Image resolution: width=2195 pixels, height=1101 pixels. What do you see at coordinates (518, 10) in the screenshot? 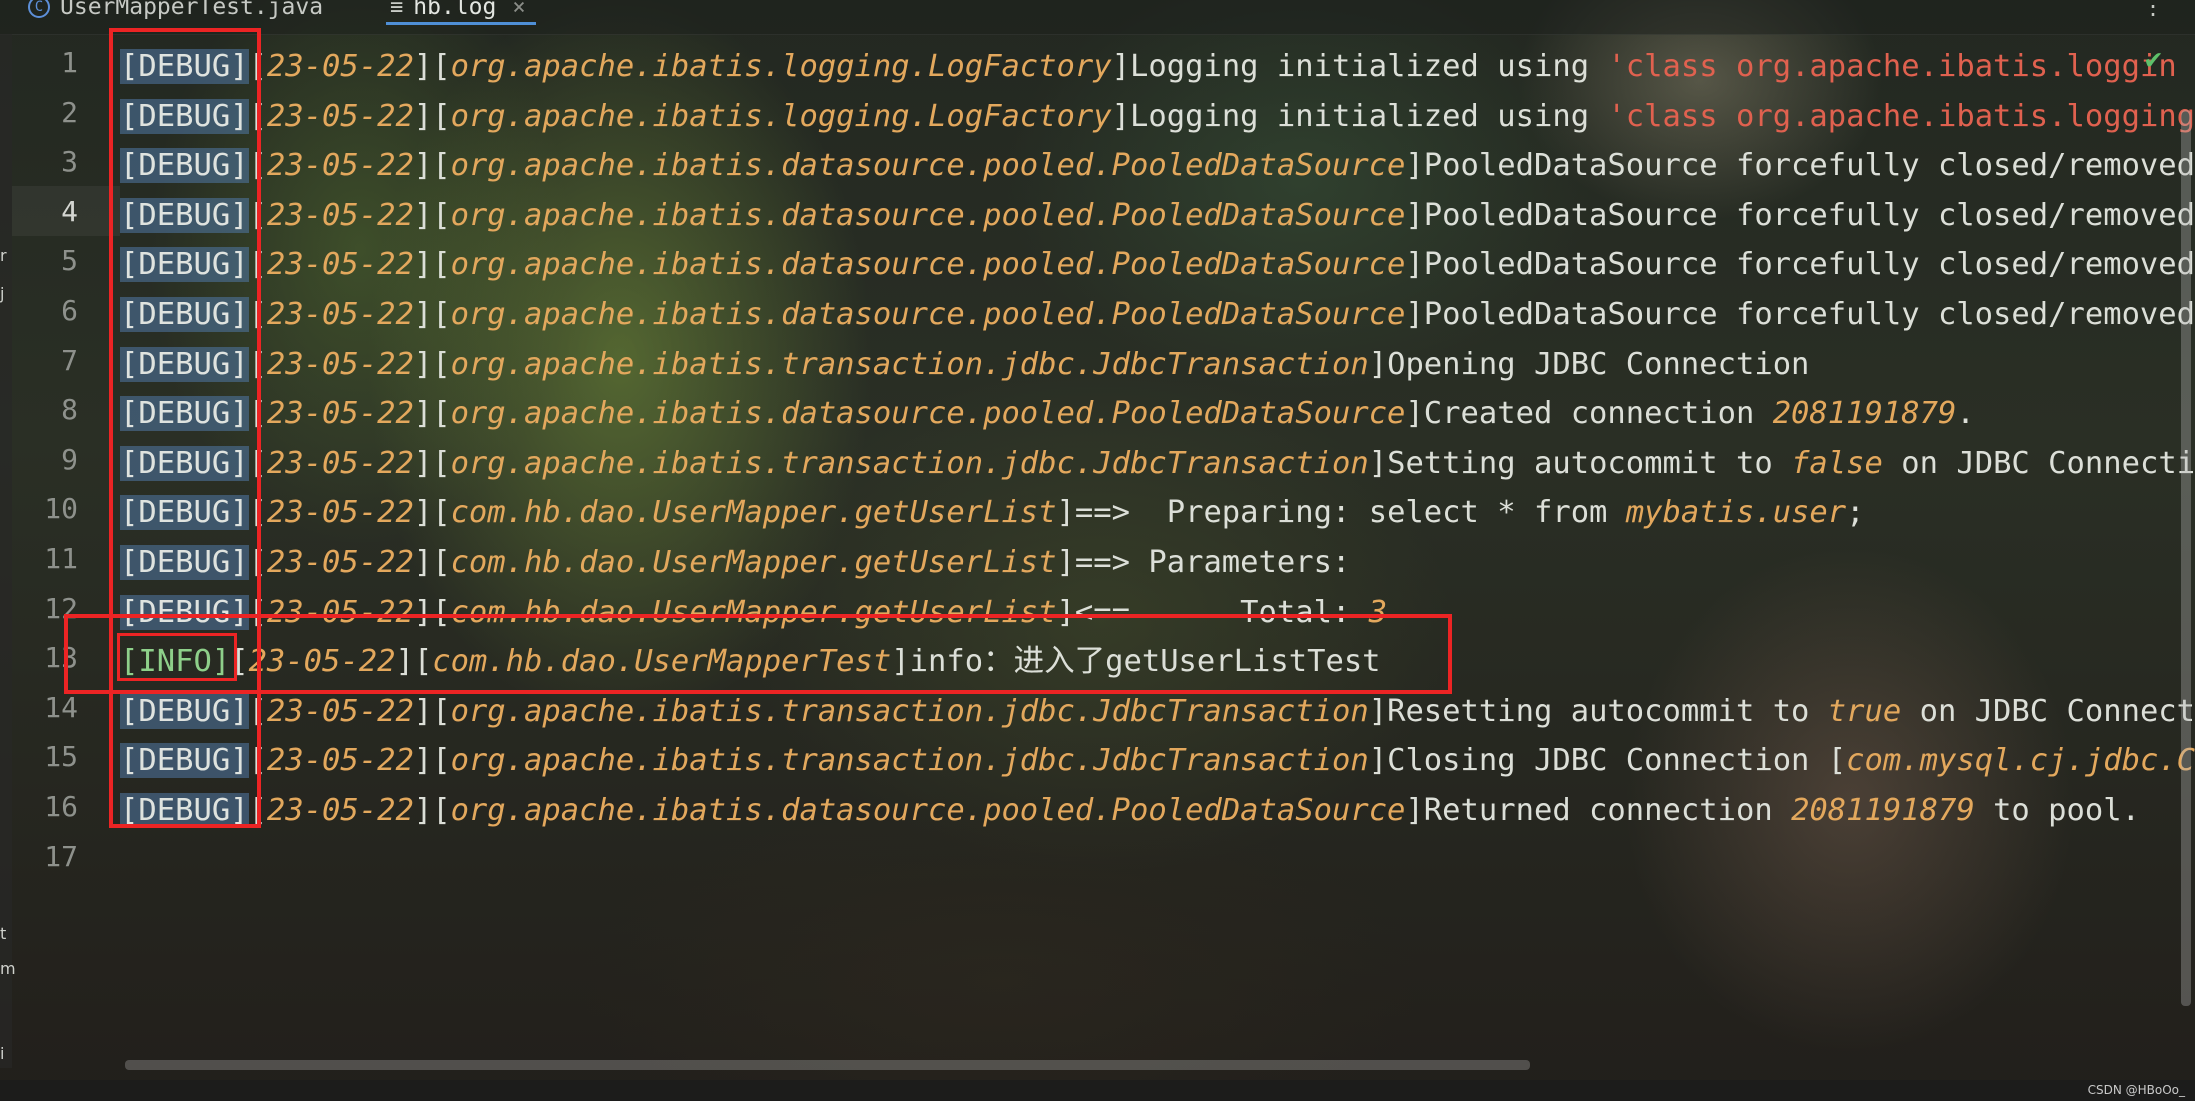
I see `close-icon: ×` at bounding box center [518, 10].